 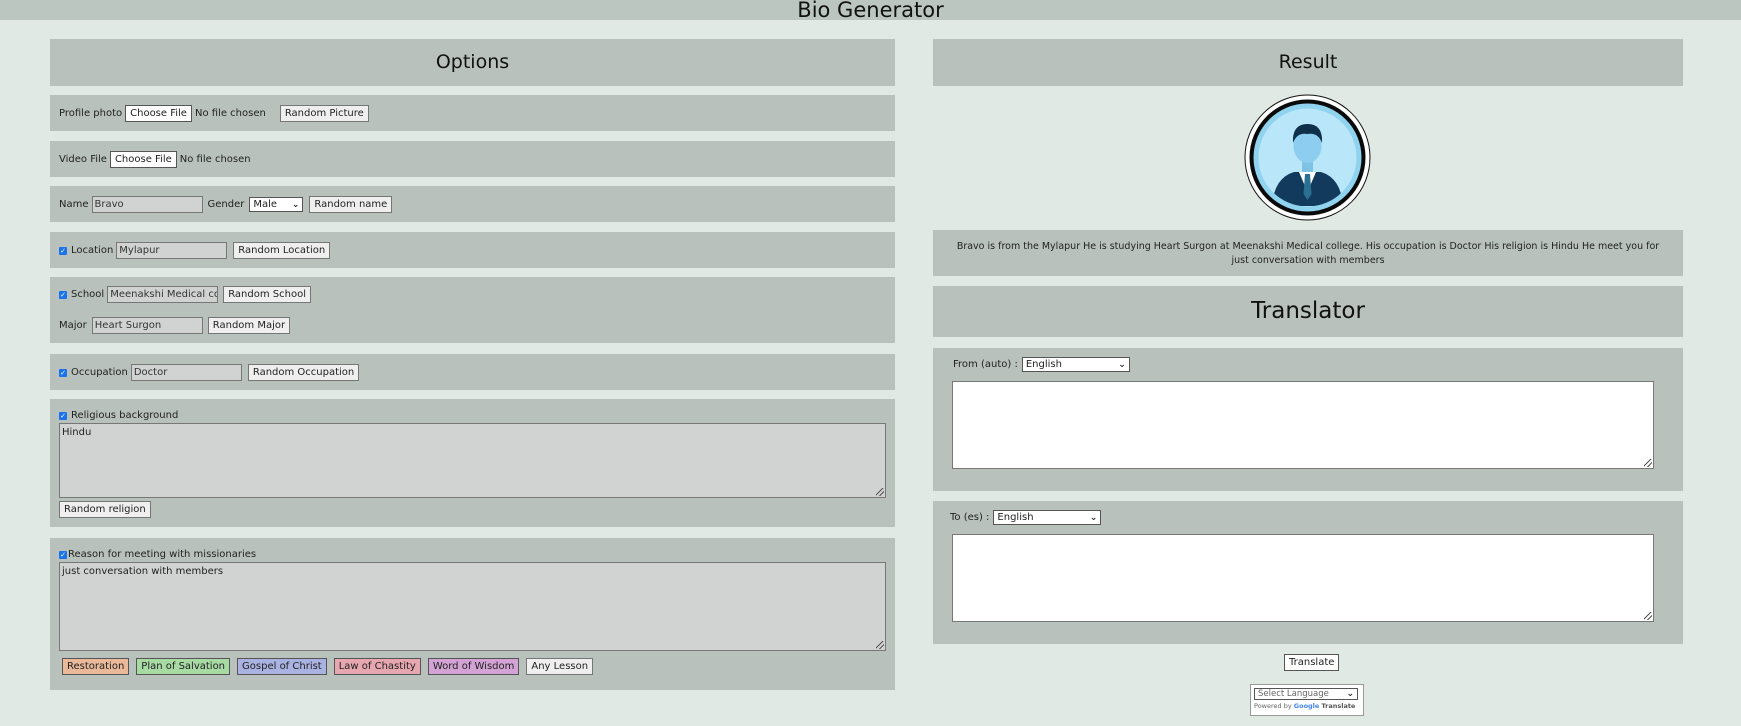 I want to click on result-heading: Result, so click(x=1308, y=62).